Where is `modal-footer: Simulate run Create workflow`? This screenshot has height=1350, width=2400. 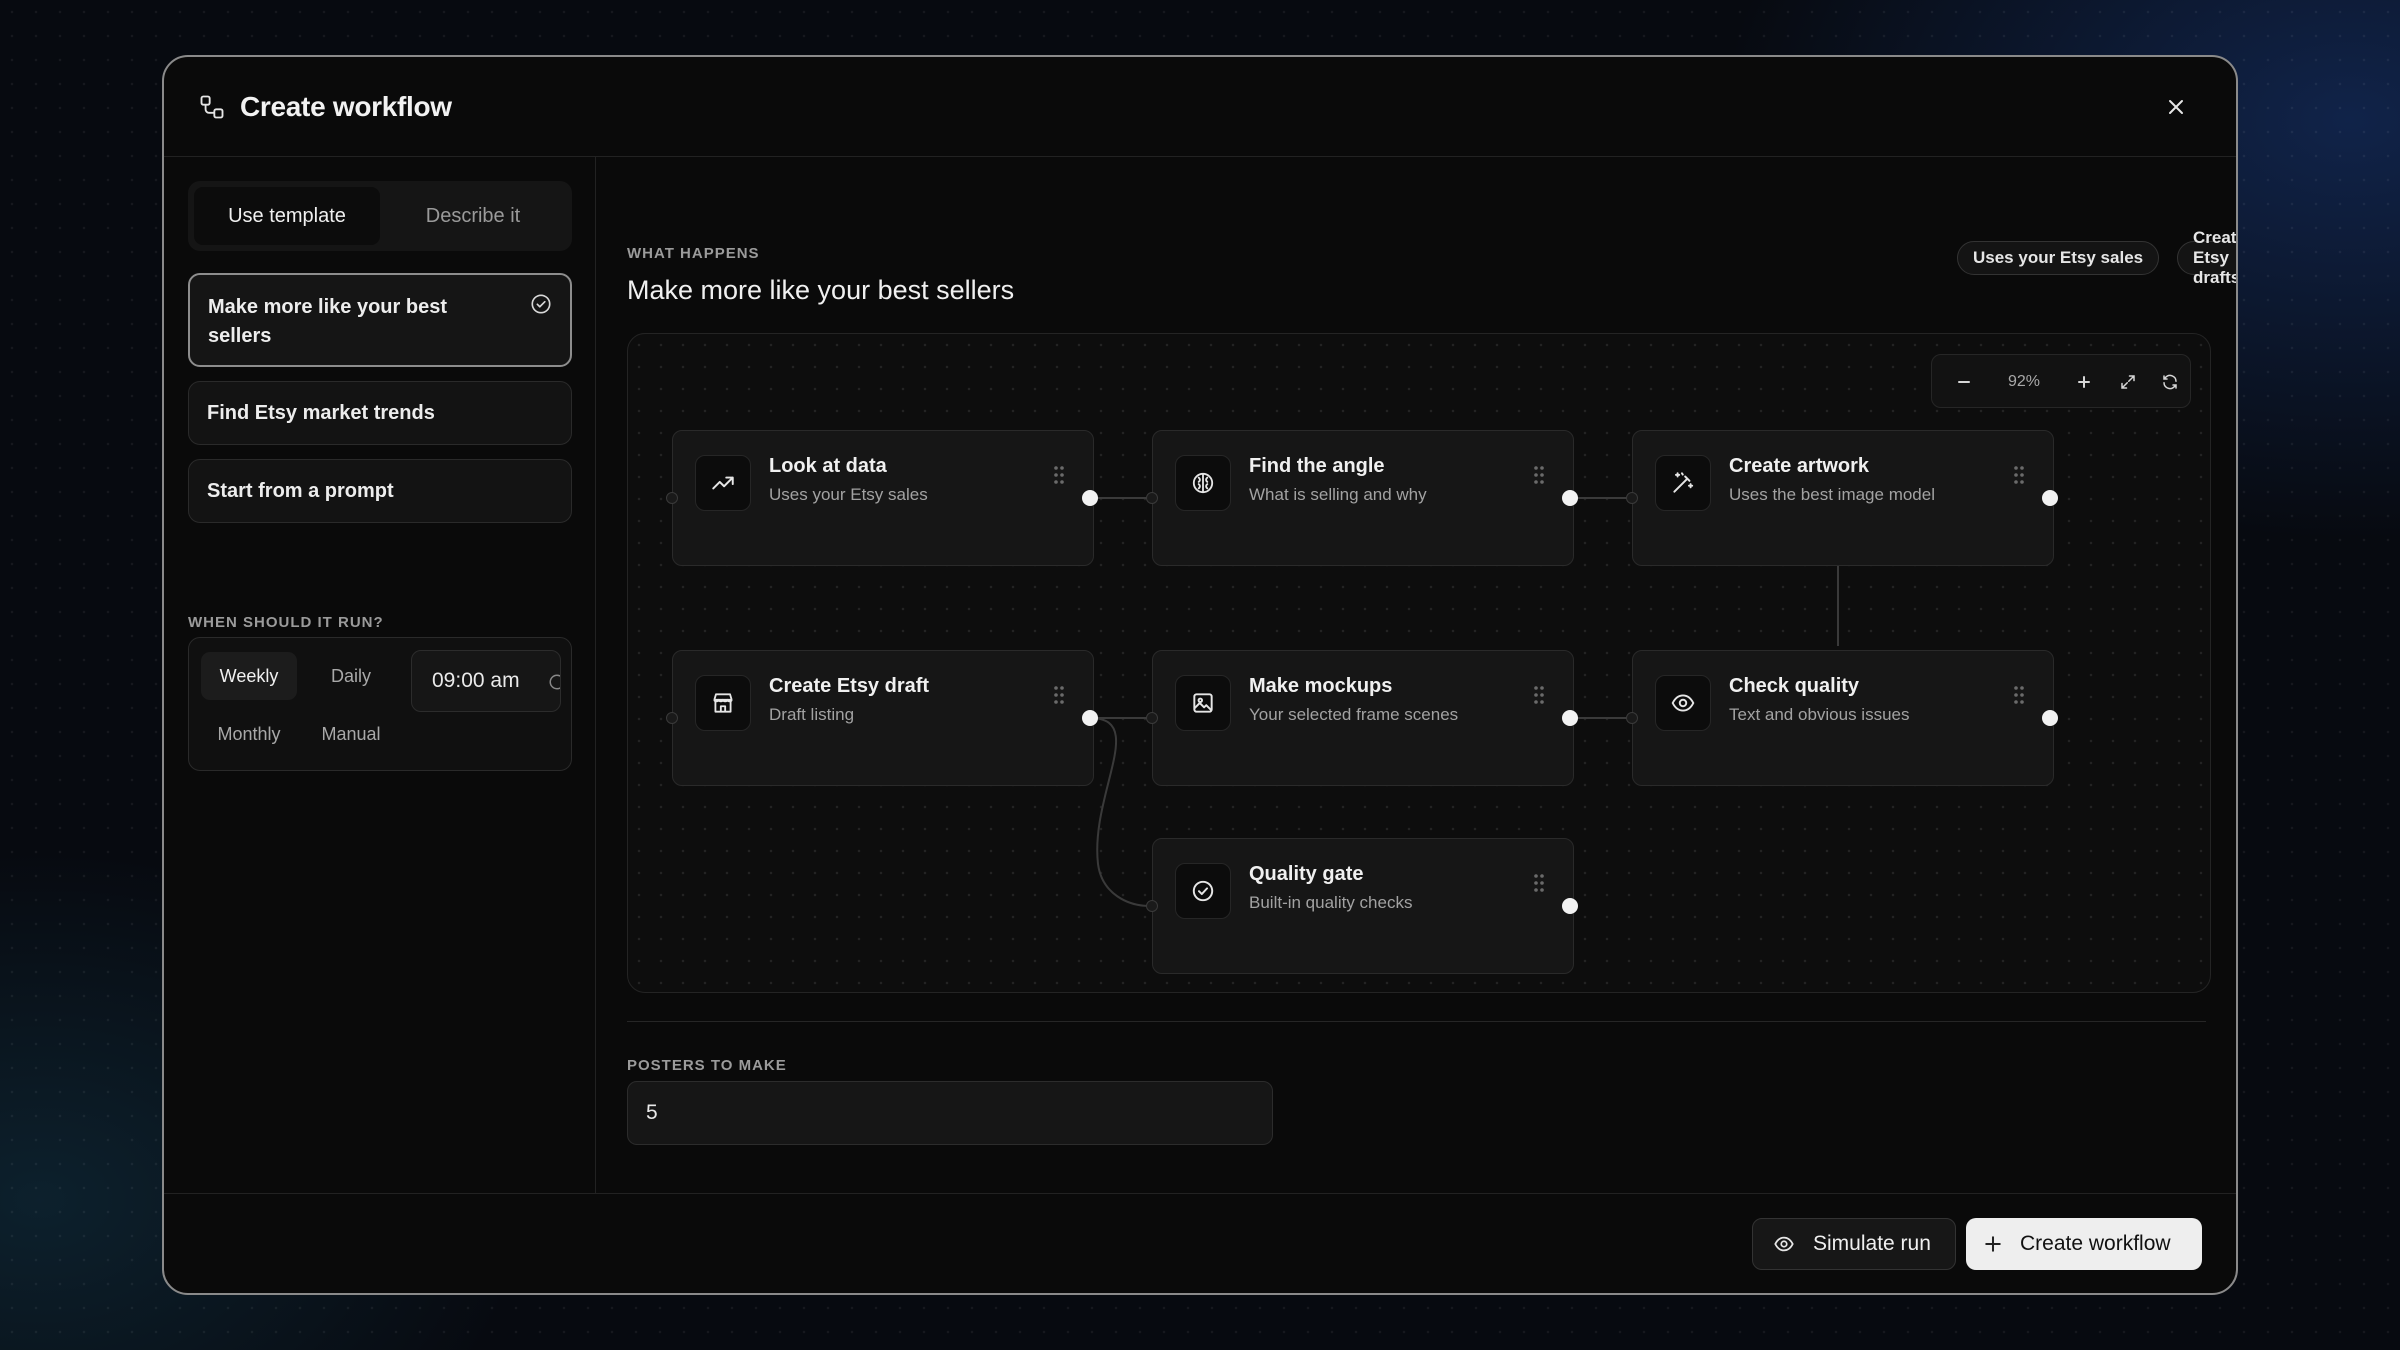 modal-footer: Simulate run Create workflow is located at coordinates (1200, 1243).